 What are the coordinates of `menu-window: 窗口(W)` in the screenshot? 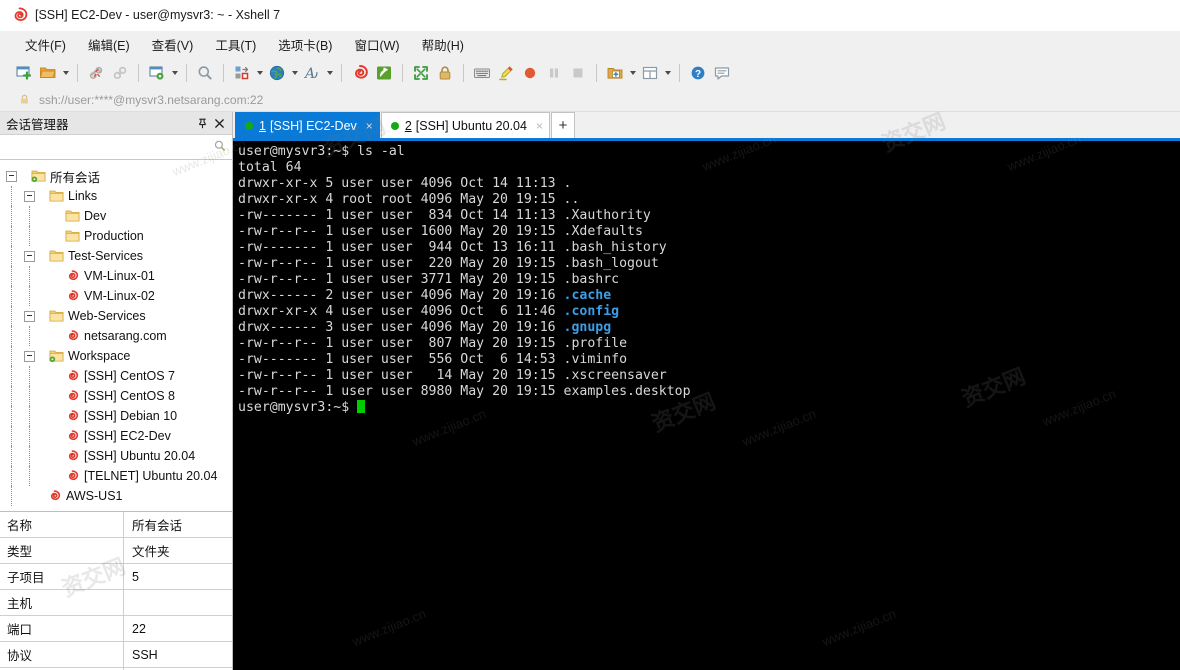 It's located at (376, 44).